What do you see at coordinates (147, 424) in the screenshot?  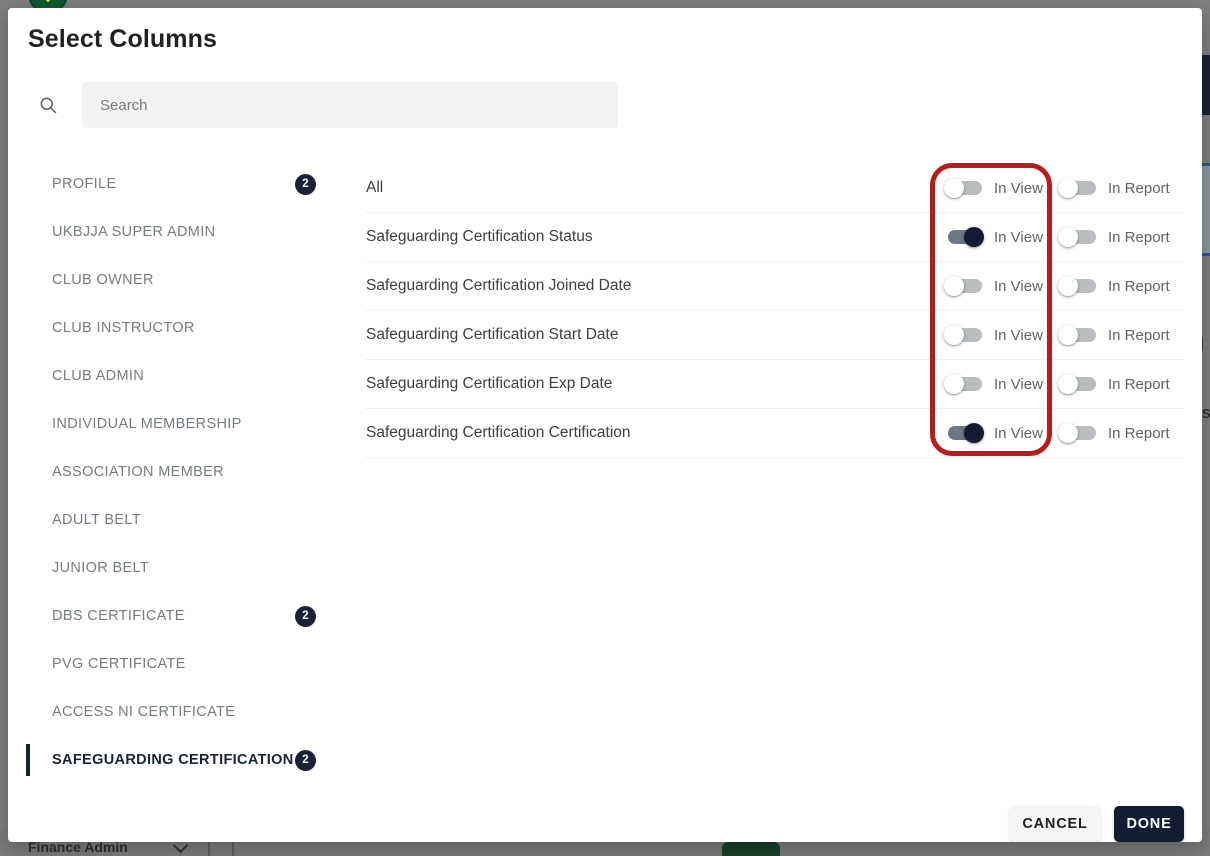 I see `sidebar-item-label: INDIVIDUAL MEMBERSHIP` at bounding box center [147, 424].